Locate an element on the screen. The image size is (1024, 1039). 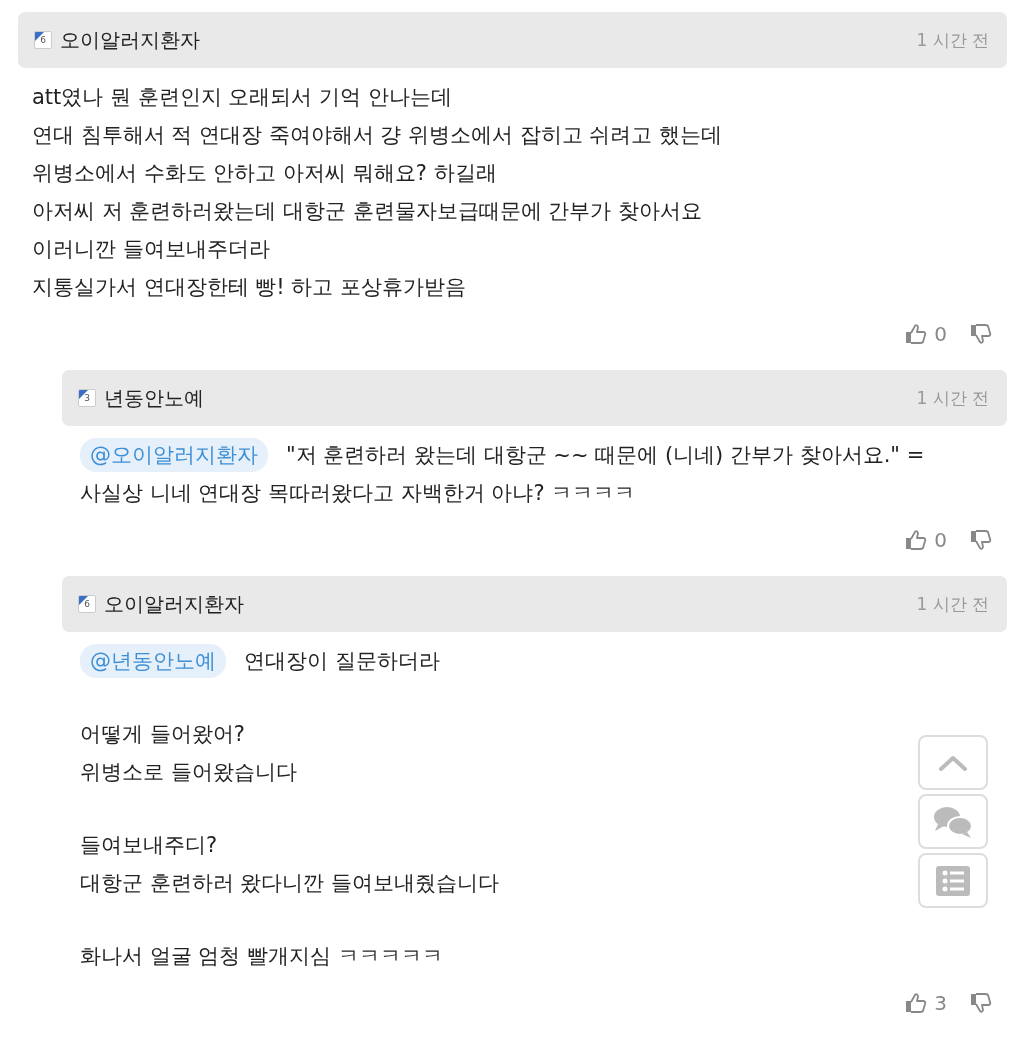
like-count: 3 is located at coordinates (940, 1003).